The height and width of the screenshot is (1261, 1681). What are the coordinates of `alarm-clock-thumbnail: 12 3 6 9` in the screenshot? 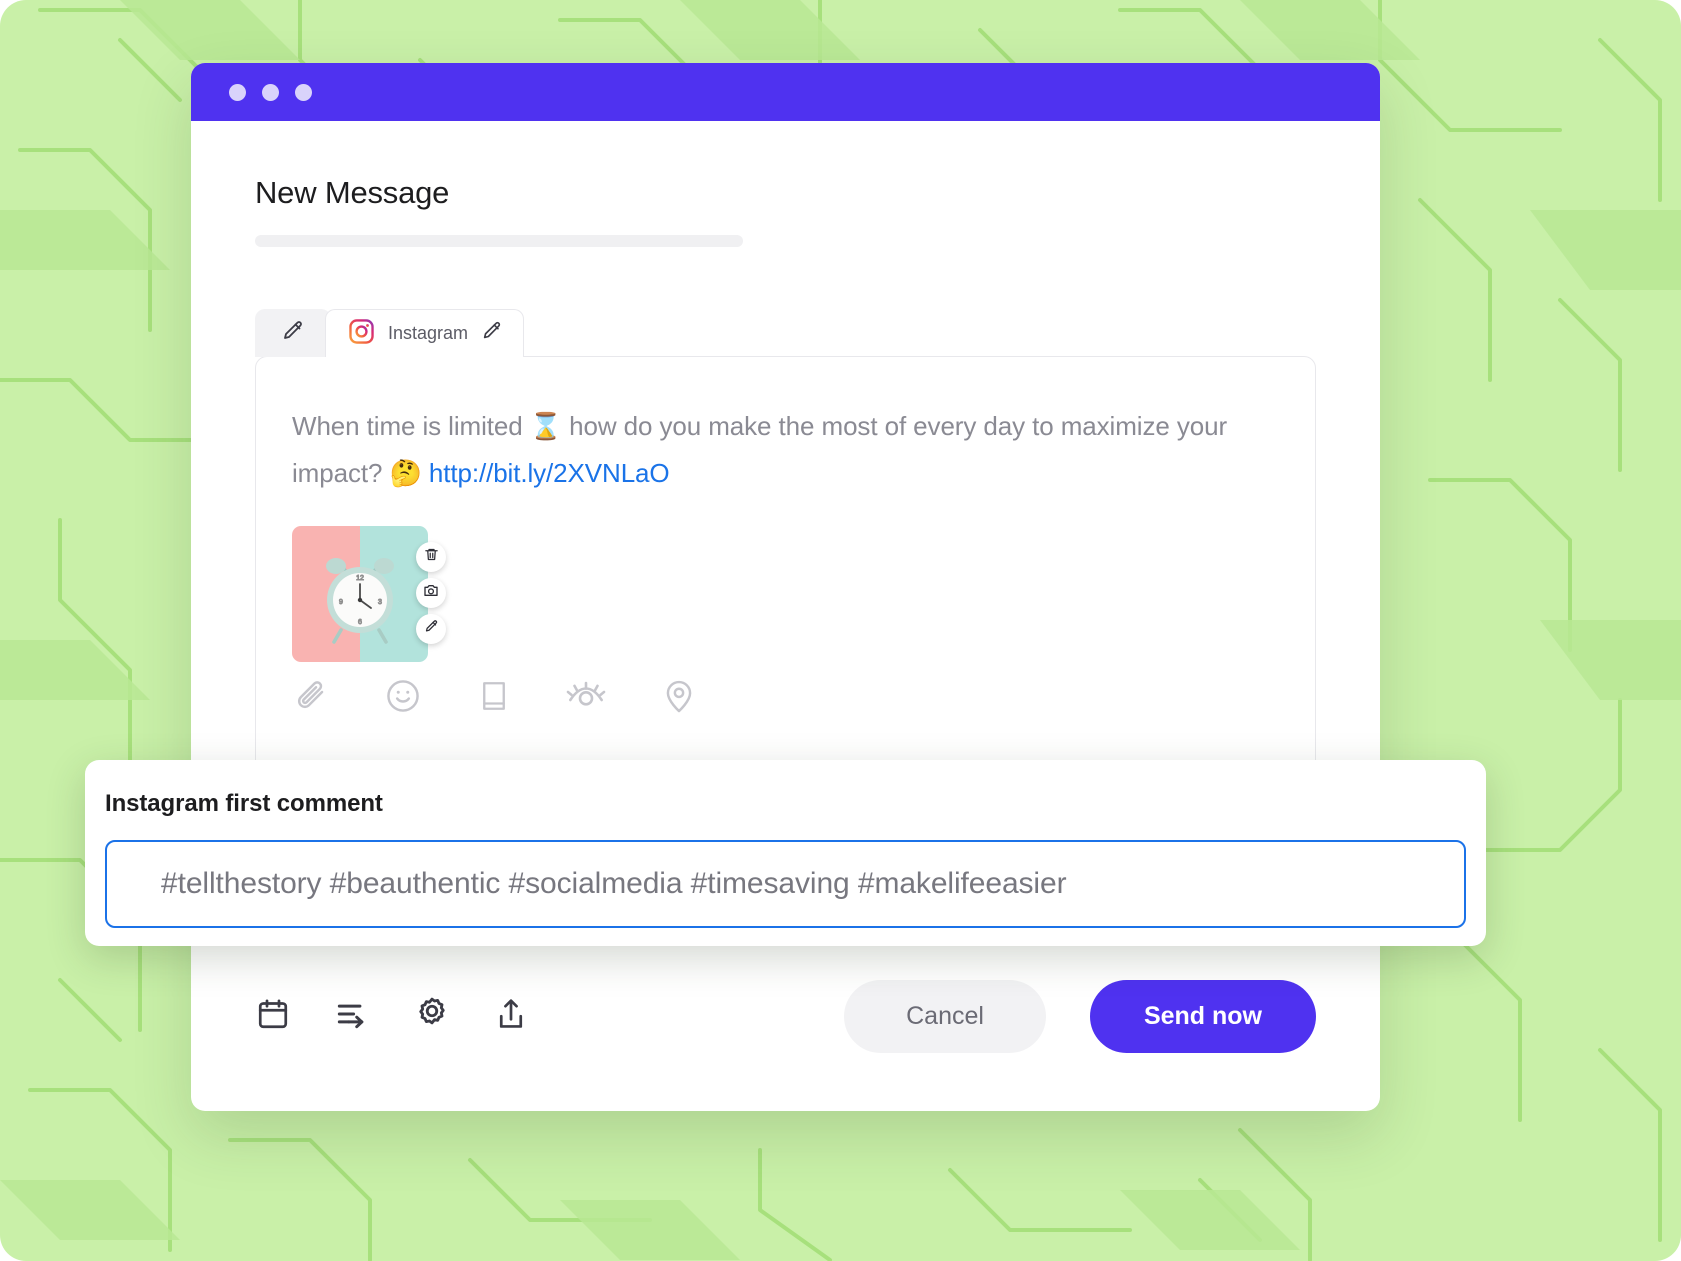 It's located at (360, 593).